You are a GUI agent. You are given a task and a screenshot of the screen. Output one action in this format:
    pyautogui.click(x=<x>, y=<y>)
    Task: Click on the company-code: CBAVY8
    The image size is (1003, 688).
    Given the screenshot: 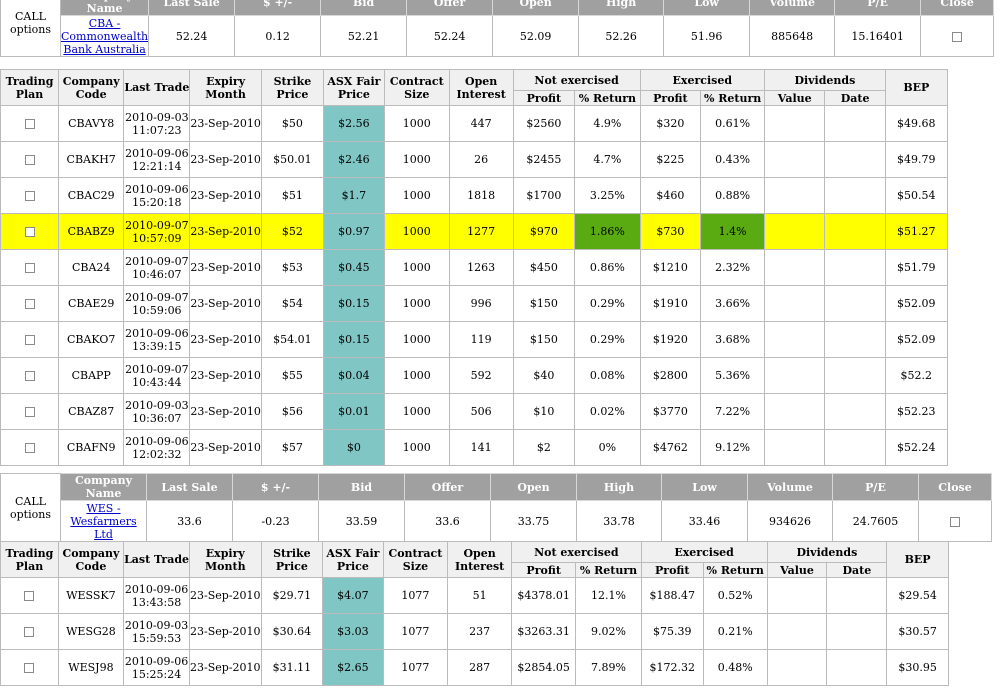 What is the action you would take?
    pyautogui.click(x=91, y=123)
    